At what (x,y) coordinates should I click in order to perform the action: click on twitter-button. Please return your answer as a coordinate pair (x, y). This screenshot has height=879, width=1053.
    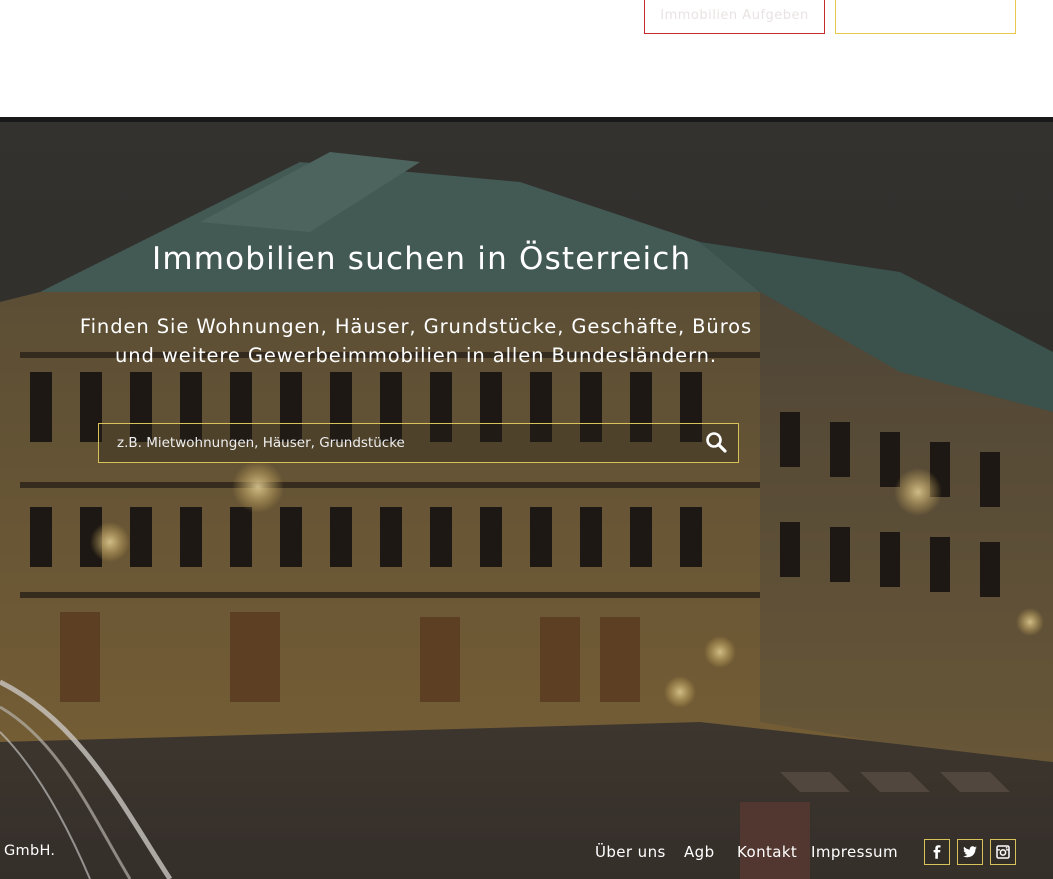
    Looking at the image, I should click on (970, 852).